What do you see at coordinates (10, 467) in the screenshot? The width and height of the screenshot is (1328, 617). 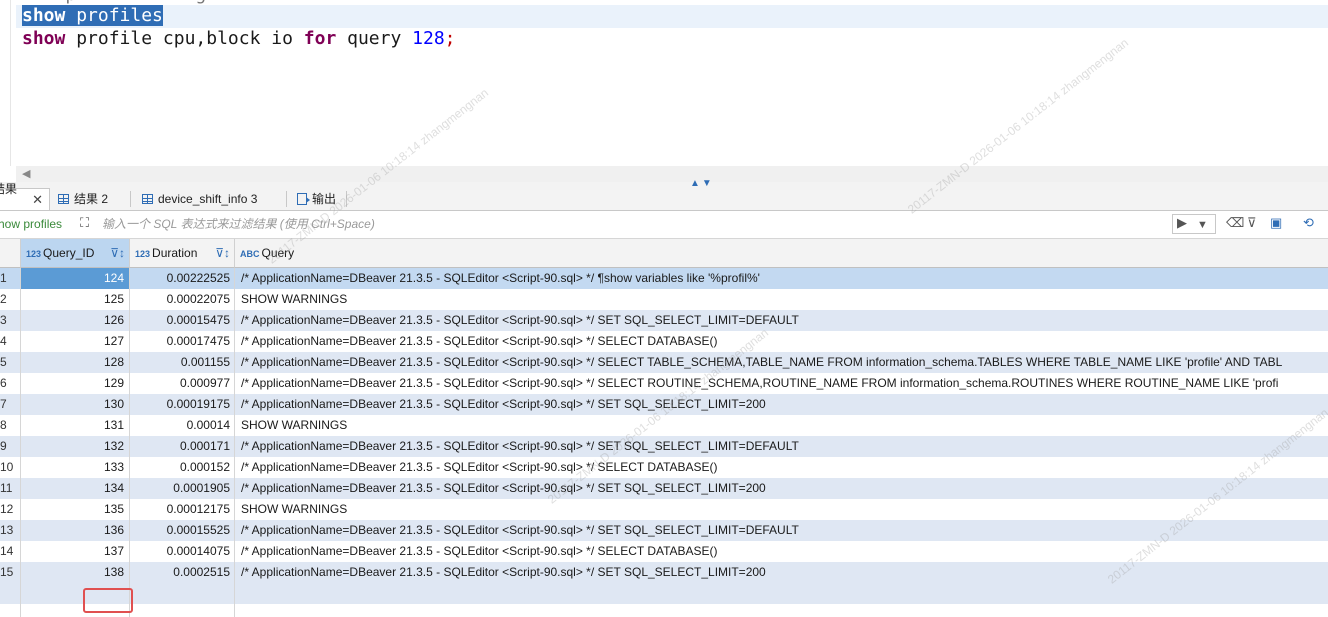 I see `row-number: 10` at bounding box center [10, 467].